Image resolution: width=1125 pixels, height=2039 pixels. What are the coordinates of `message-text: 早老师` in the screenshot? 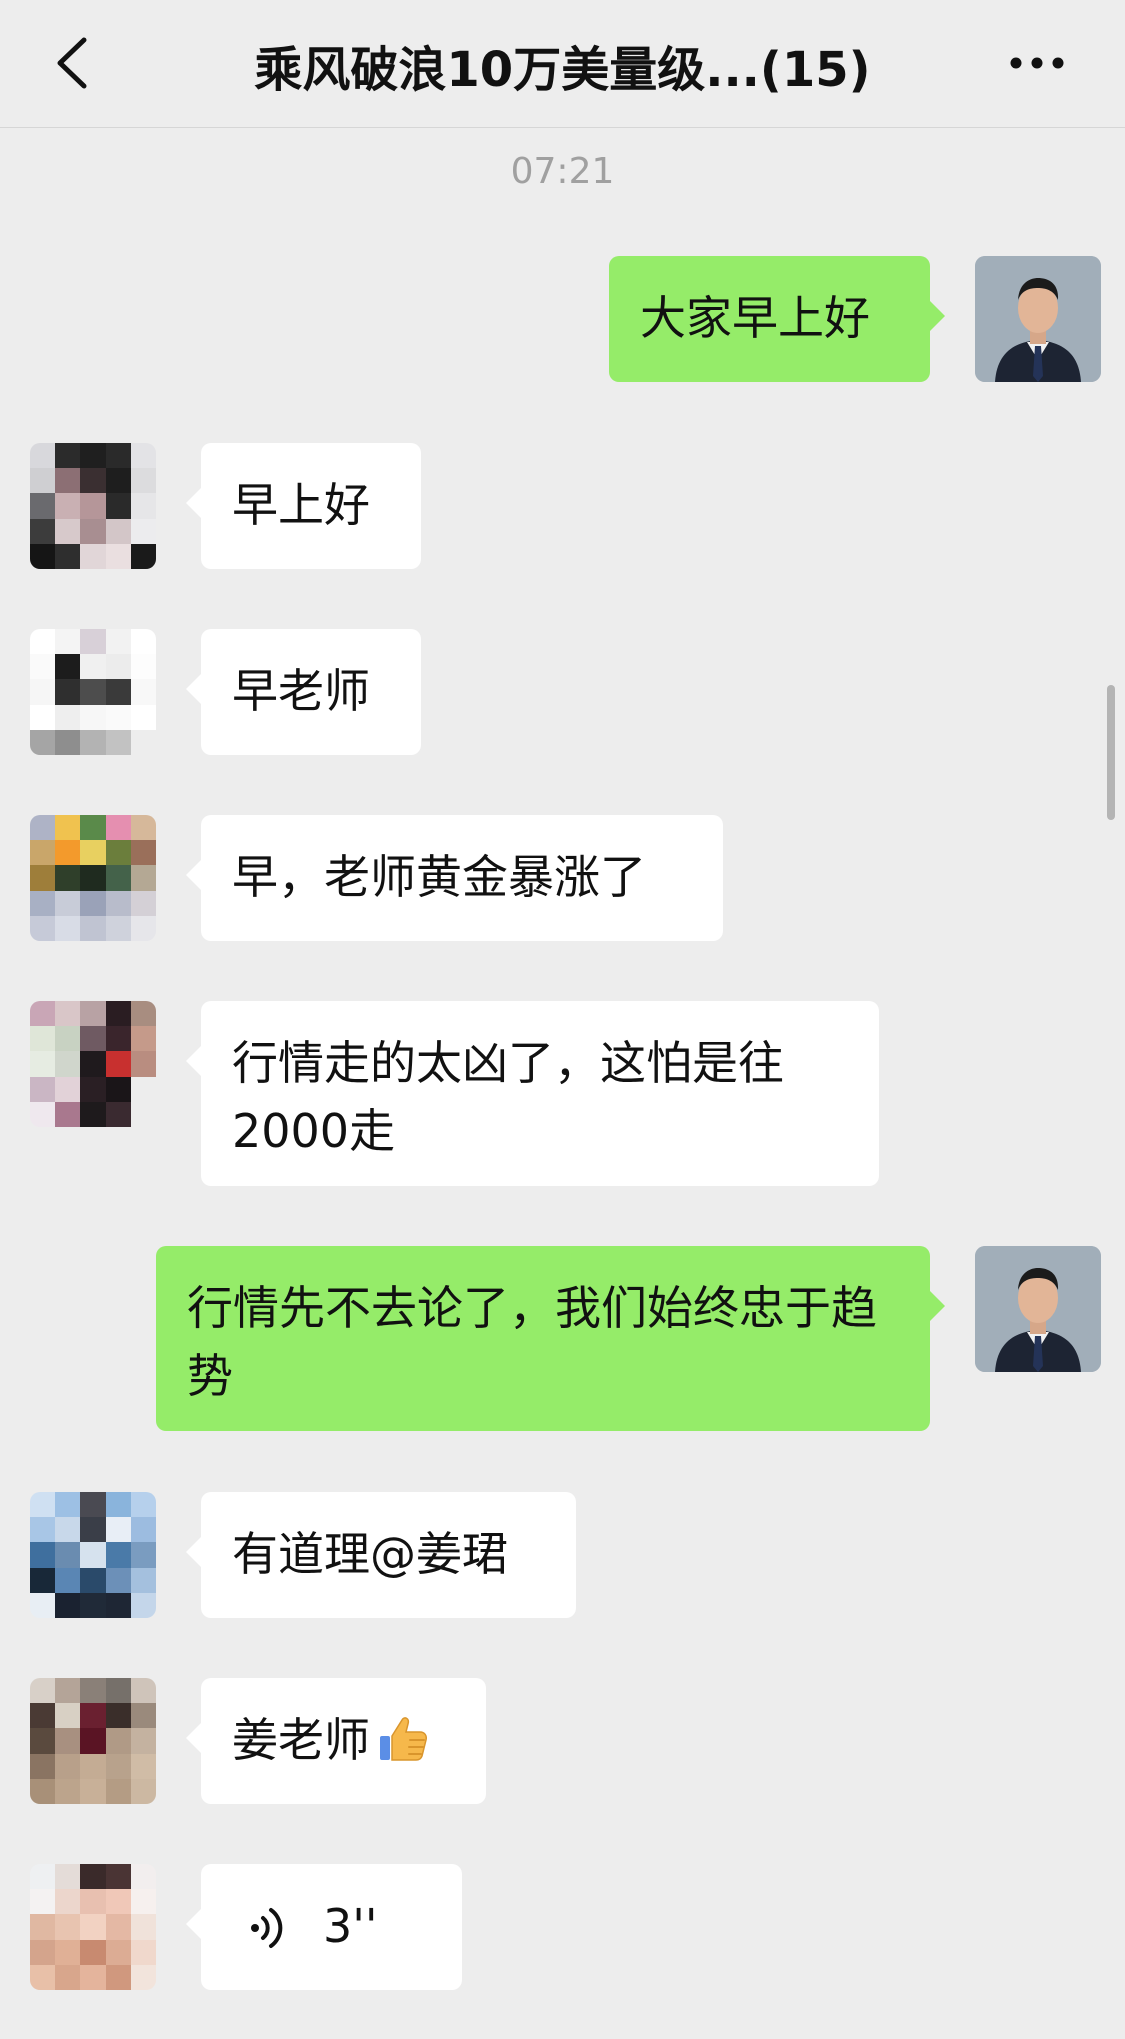 It's located at (301, 691).